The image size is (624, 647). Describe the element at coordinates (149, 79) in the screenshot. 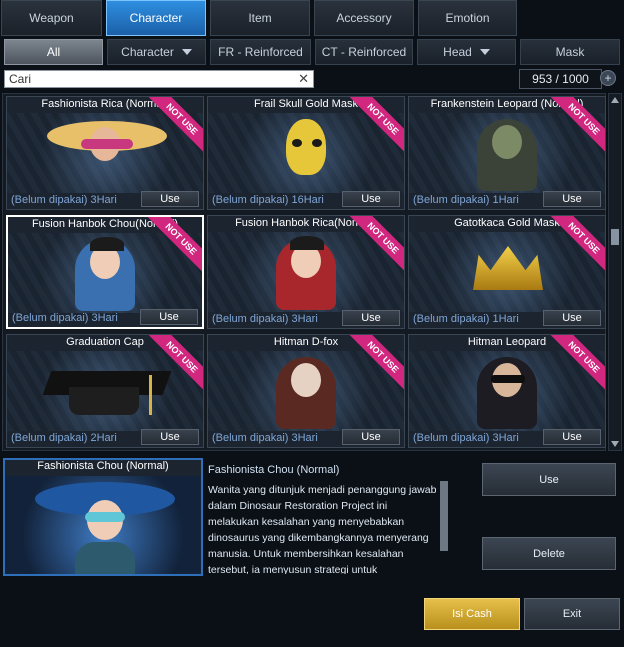

I see `search-input` at that location.